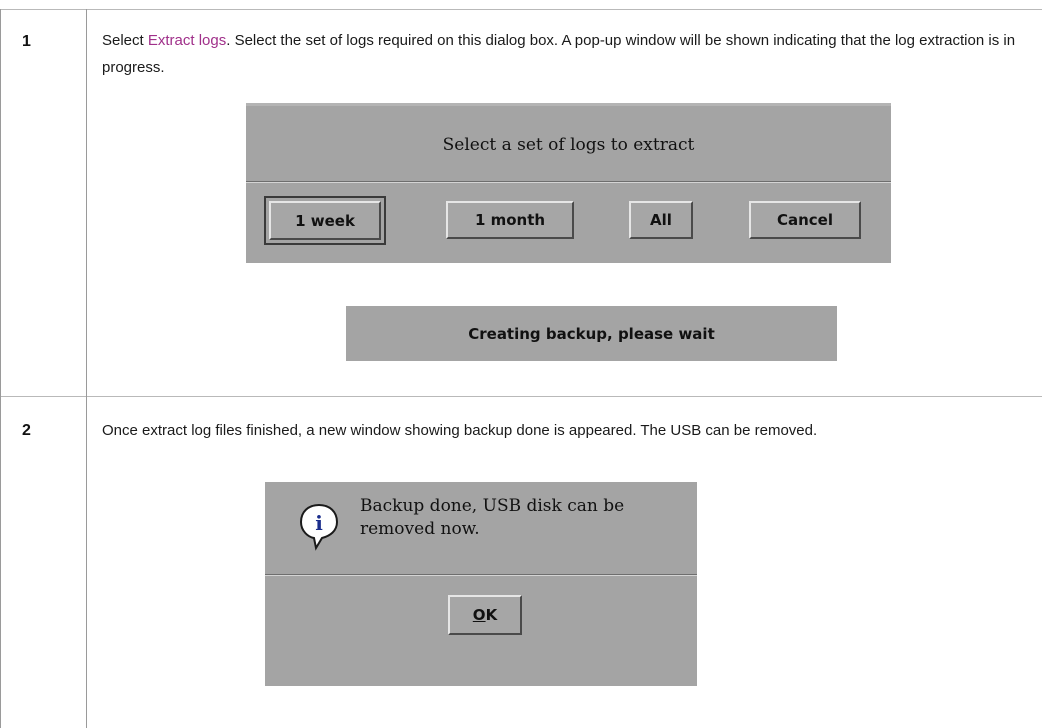  Describe the element at coordinates (479, 615) in the screenshot. I see `ok-mnemonic: O` at that location.